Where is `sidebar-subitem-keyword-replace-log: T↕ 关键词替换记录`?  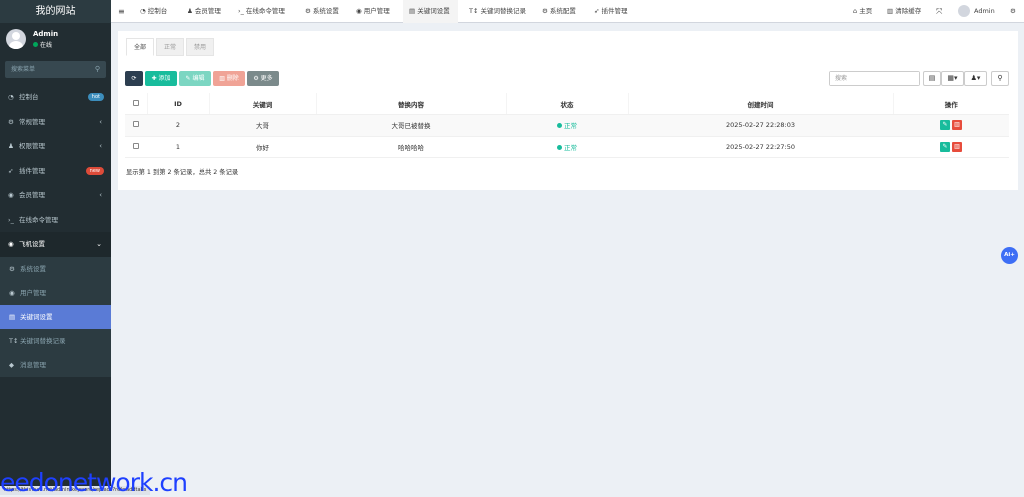 sidebar-subitem-keyword-replace-log: T↕ 关键词替换记录 is located at coordinates (55, 341).